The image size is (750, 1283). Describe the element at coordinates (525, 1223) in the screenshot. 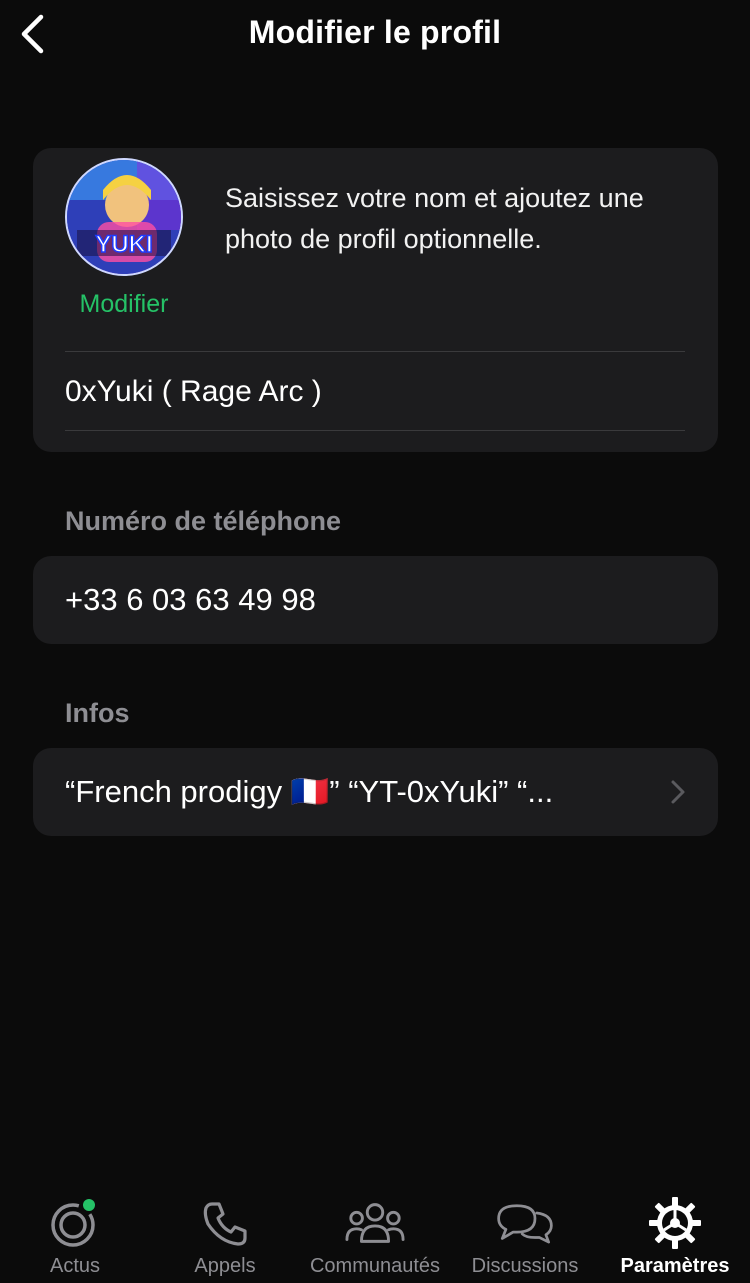

I see `chats-icon` at that location.